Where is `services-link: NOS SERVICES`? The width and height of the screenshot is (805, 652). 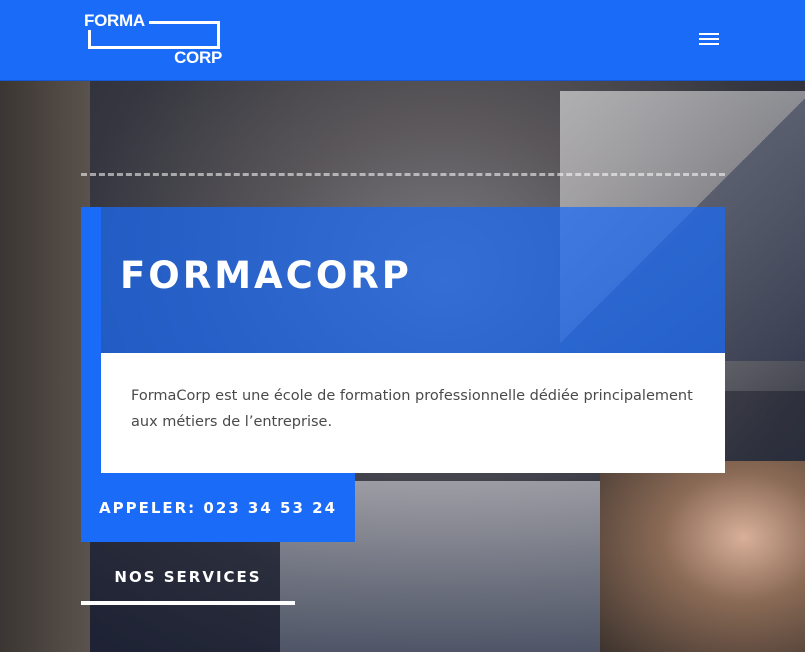
services-link: NOS SERVICES is located at coordinates (188, 578).